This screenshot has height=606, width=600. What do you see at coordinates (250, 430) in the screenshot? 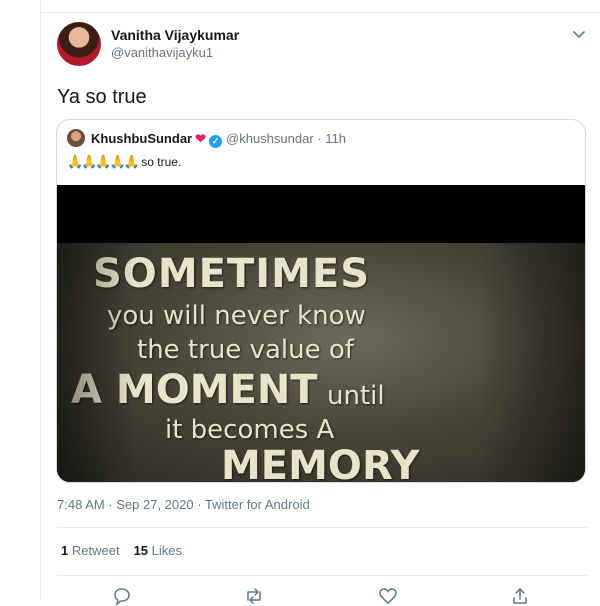
I see `image-text-line: it becomes A` at bounding box center [250, 430].